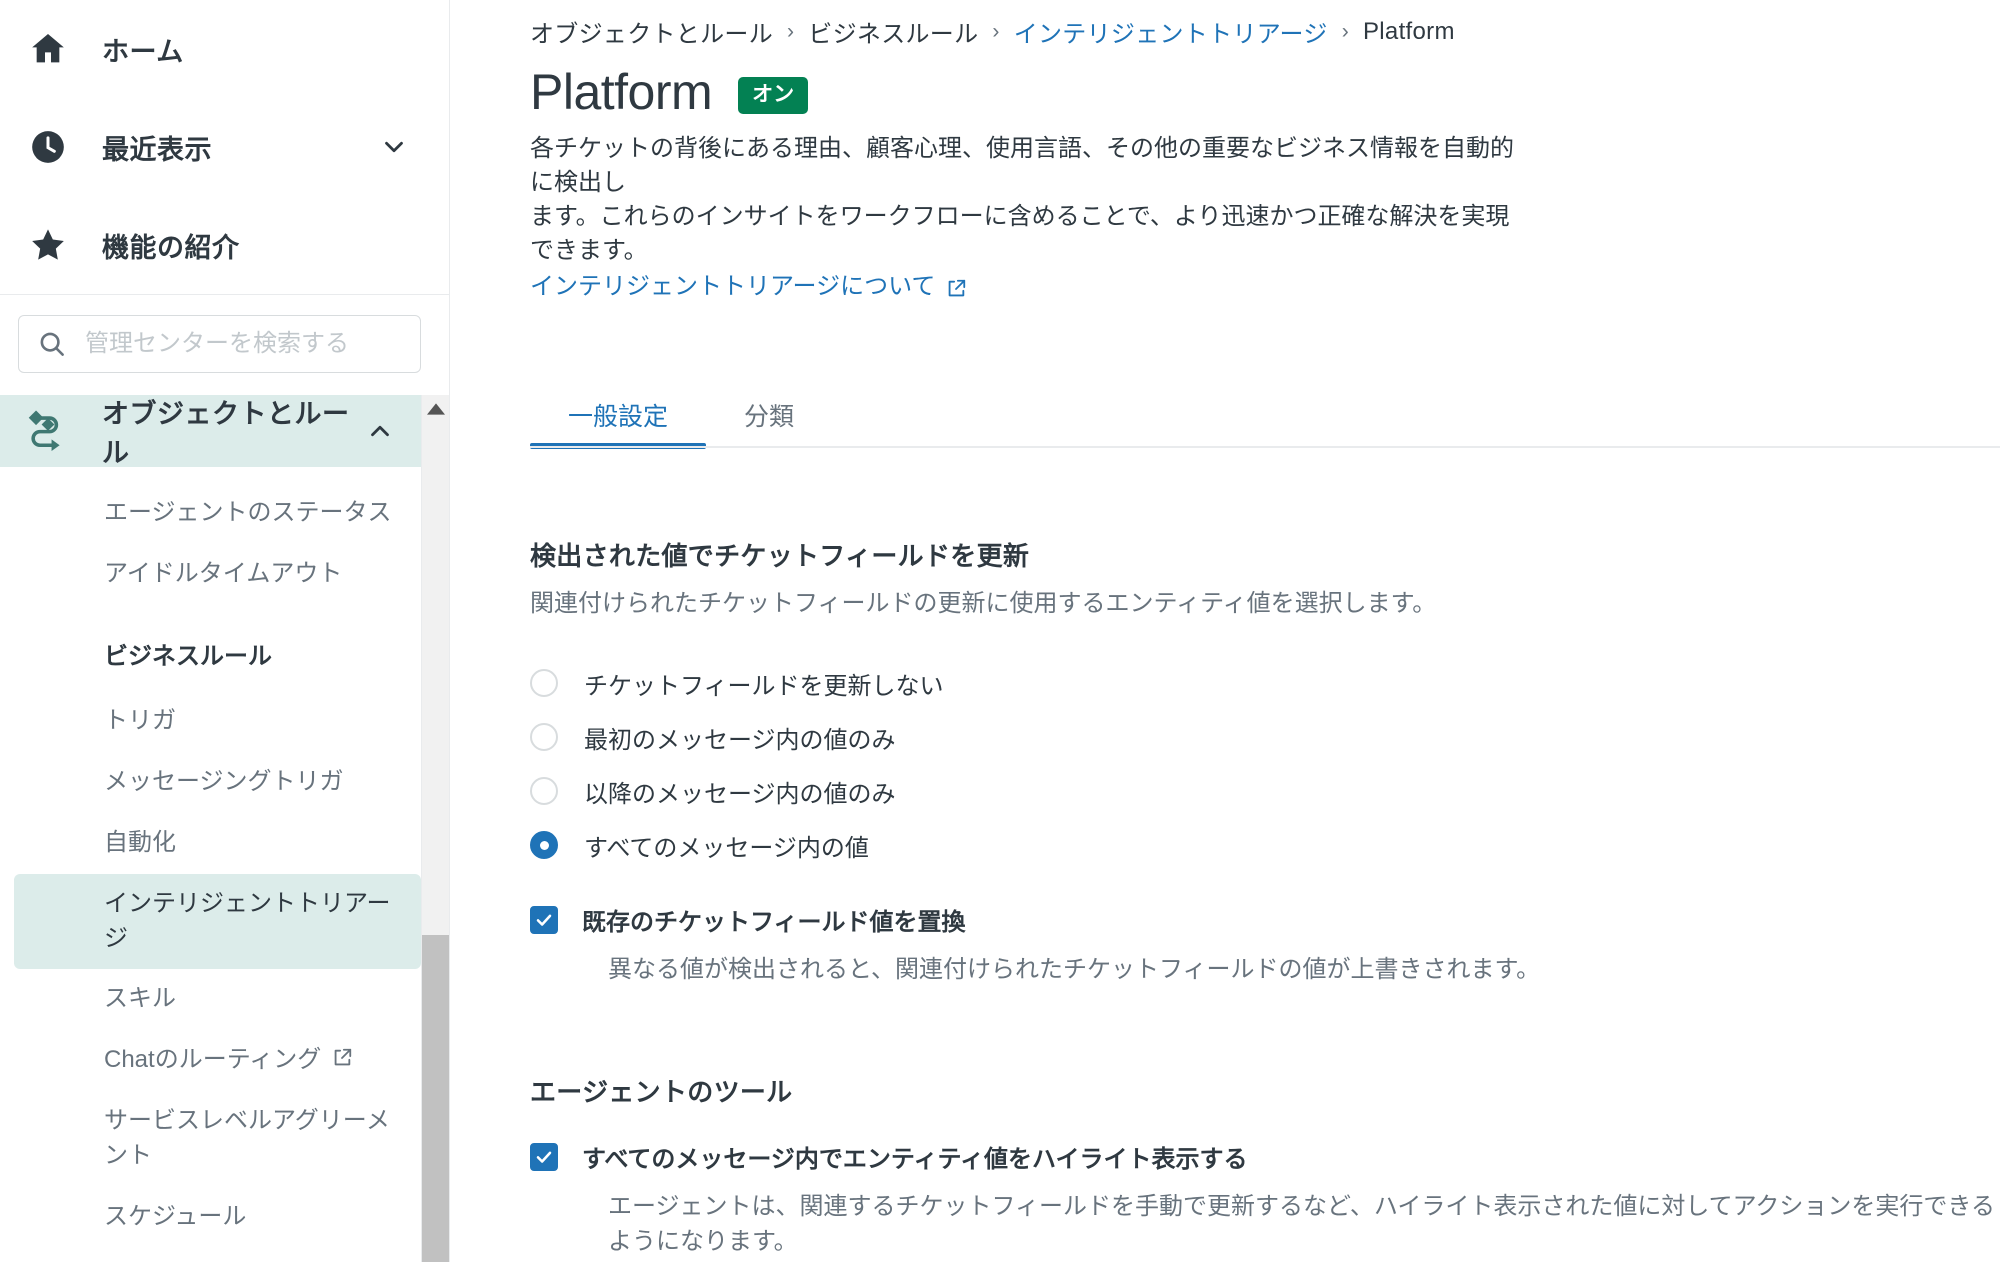 Image resolution: width=2000 pixels, height=1262 pixels. Describe the element at coordinates (242, 344) in the screenshot. I see `search-input` at that location.